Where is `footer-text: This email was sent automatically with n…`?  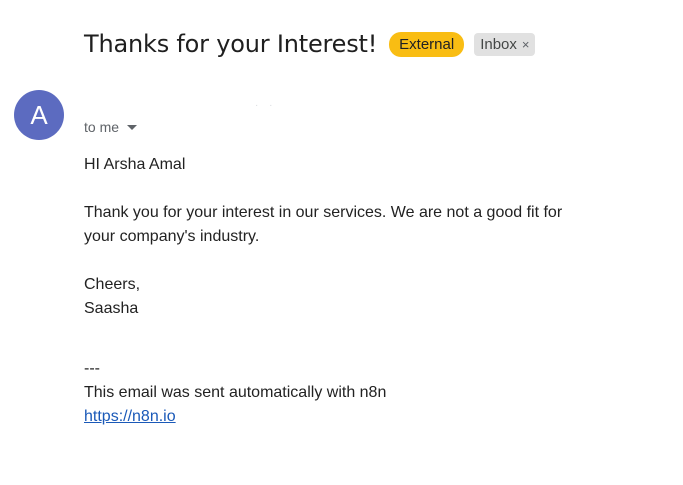 footer-text: This email was sent automatically with n… is located at coordinates (235, 392).